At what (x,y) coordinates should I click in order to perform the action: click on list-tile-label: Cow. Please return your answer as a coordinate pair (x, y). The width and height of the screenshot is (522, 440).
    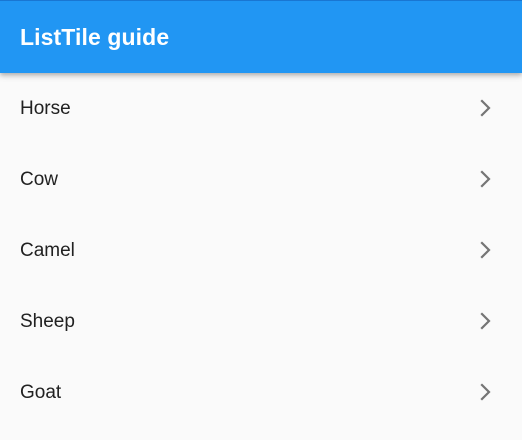
    Looking at the image, I should click on (39, 179).